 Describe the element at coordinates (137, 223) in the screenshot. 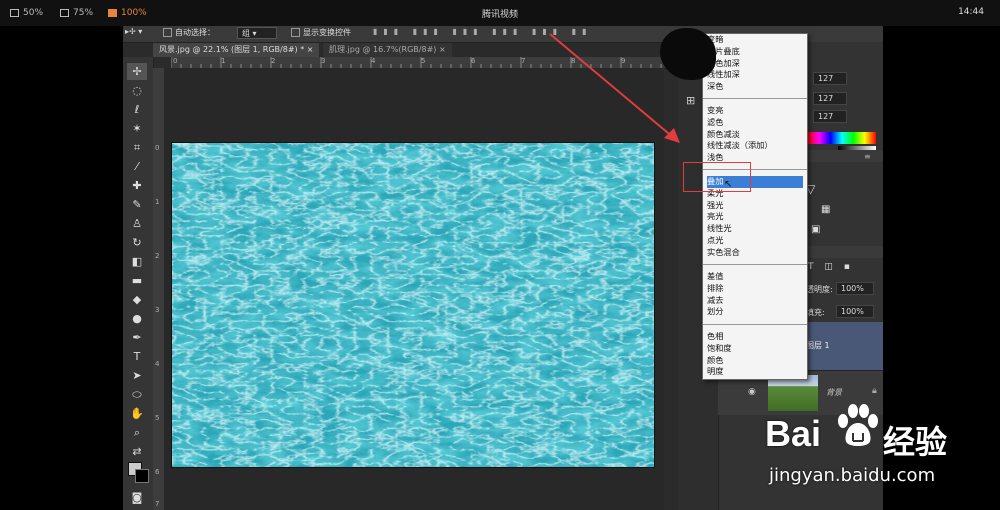

I see `stamp-tool-icon: ♙` at that location.